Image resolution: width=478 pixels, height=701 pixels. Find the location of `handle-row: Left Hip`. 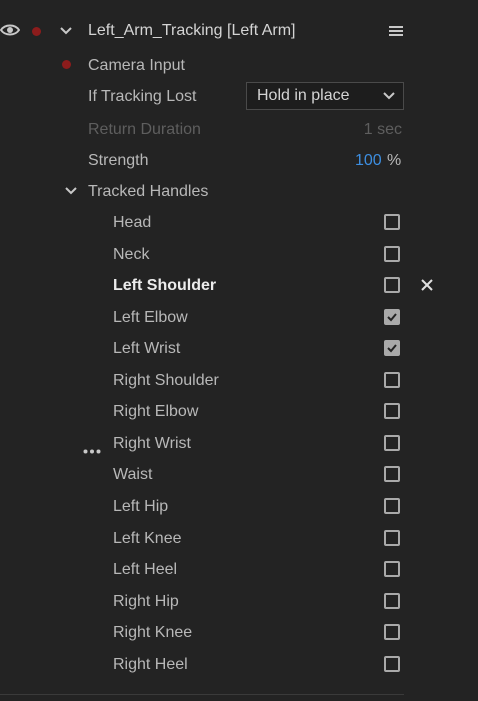

handle-row: Left Hip is located at coordinates (239, 507).